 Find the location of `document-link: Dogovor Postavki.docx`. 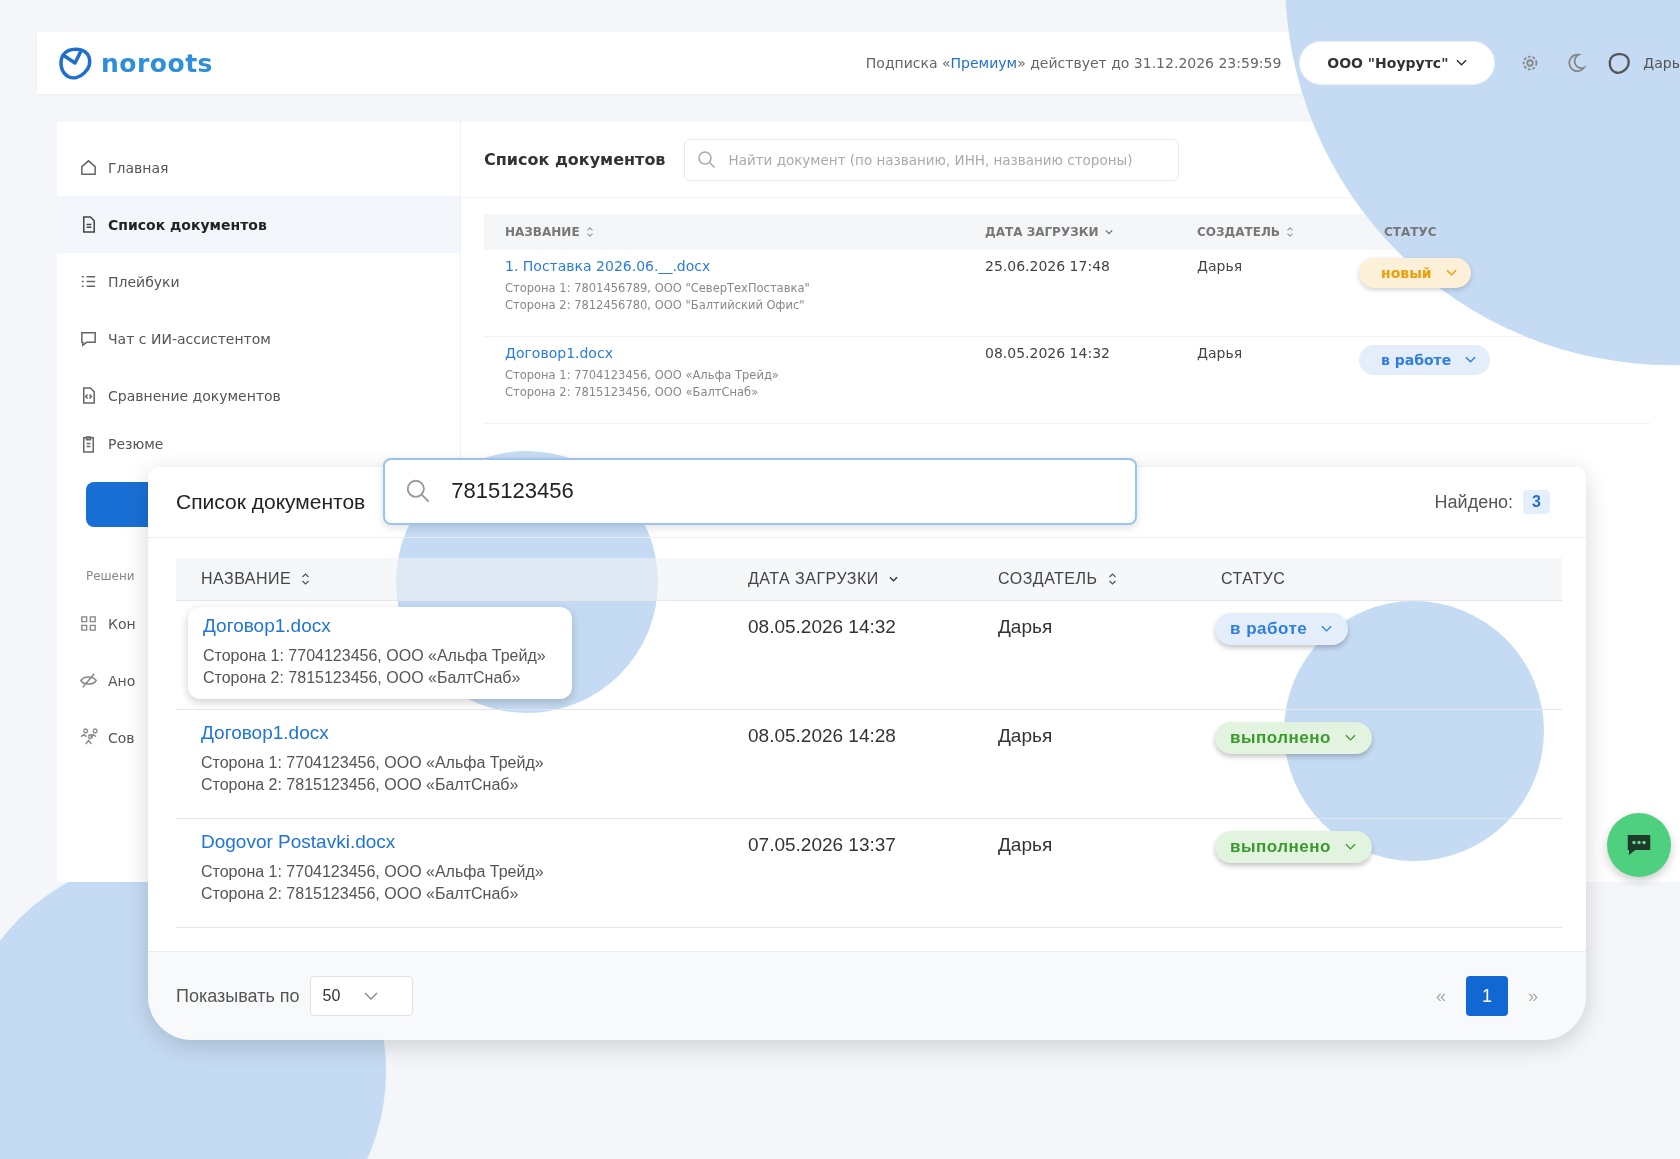

document-link: Dogovor Postavki.docx is located at coordinates (298, 842).